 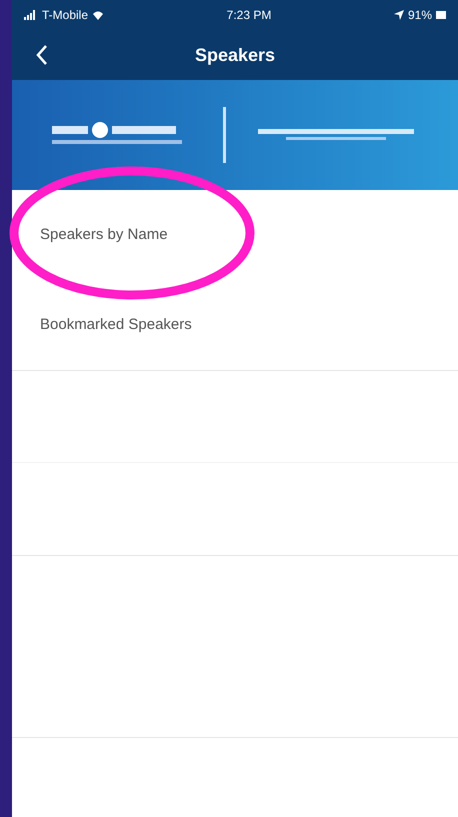 I want to click on page-title: Speakers, so click(x=235, y=55).